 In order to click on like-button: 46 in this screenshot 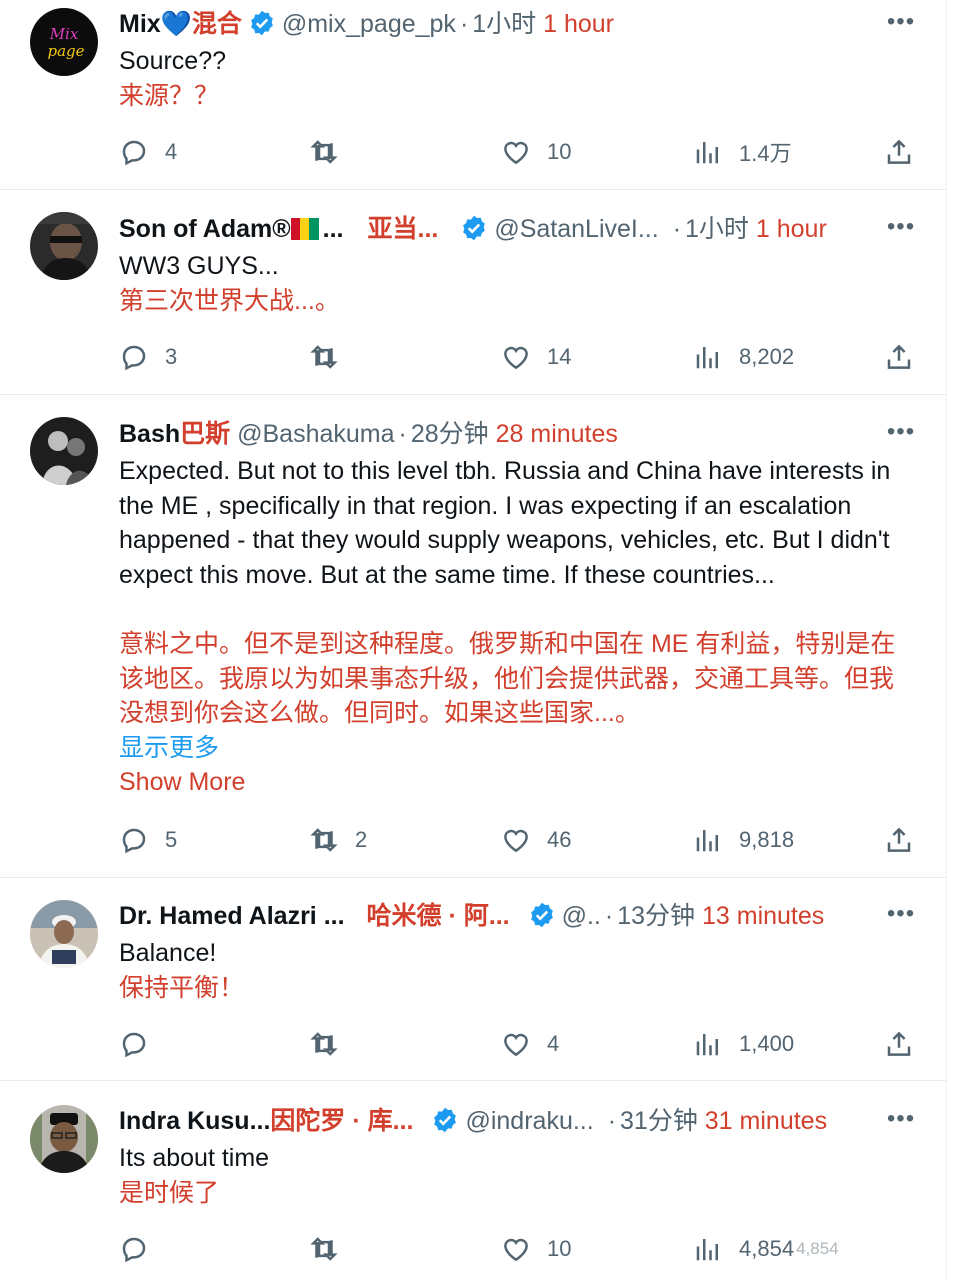, I will do `click(536, 840)`.